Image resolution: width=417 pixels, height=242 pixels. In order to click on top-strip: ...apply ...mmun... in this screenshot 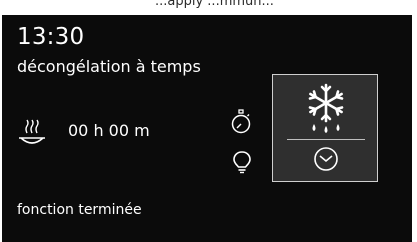, I will do `click(208, 7)`.